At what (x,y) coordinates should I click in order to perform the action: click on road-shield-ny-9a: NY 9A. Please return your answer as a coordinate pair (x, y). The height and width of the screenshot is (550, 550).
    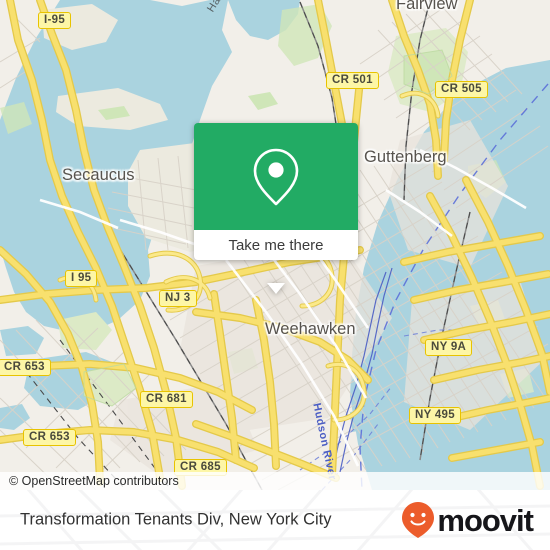
    Looking at the image, I should click on (449, 347).